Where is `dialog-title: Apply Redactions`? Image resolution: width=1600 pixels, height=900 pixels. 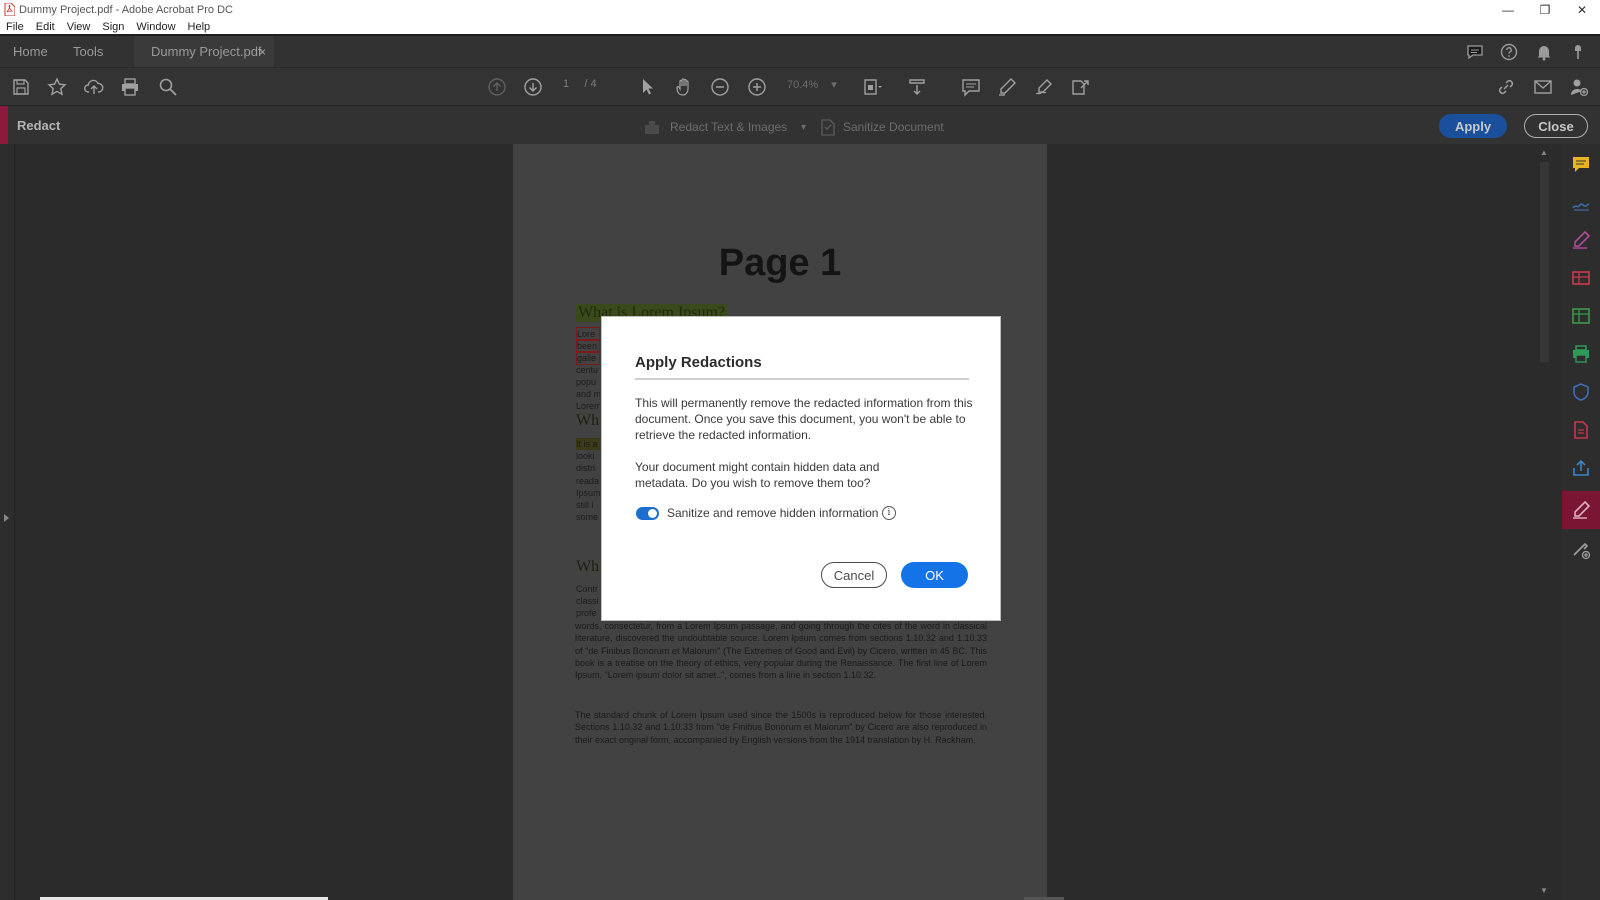 dialog-title: Apply Redactions is located at coordinates (698, 362).